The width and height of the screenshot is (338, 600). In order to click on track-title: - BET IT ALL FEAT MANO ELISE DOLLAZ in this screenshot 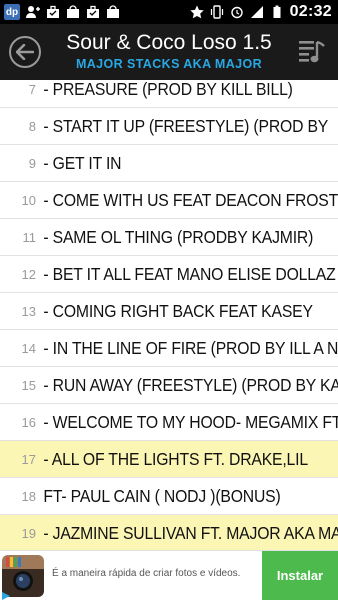, I will do `click(189, 273)`.